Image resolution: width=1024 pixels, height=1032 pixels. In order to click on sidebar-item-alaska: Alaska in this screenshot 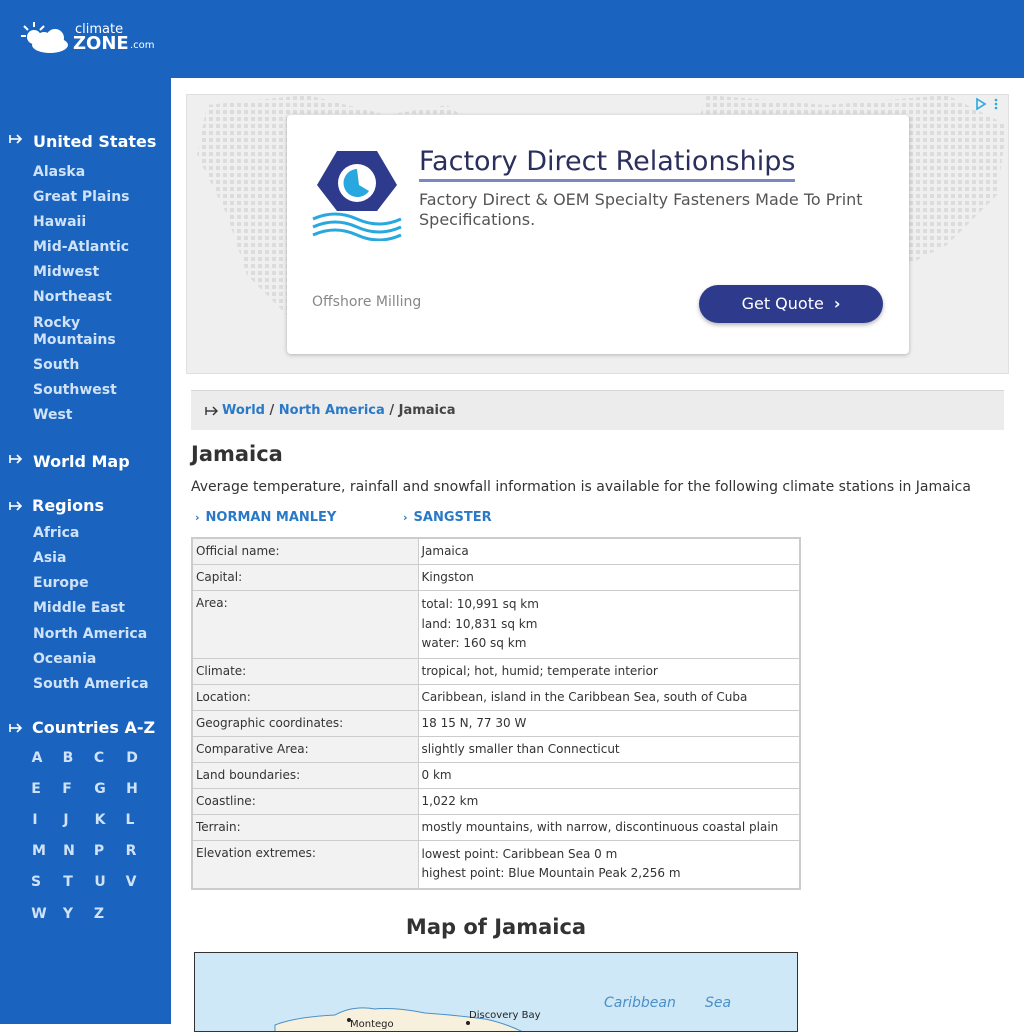, I will do `click(98, 172)`.